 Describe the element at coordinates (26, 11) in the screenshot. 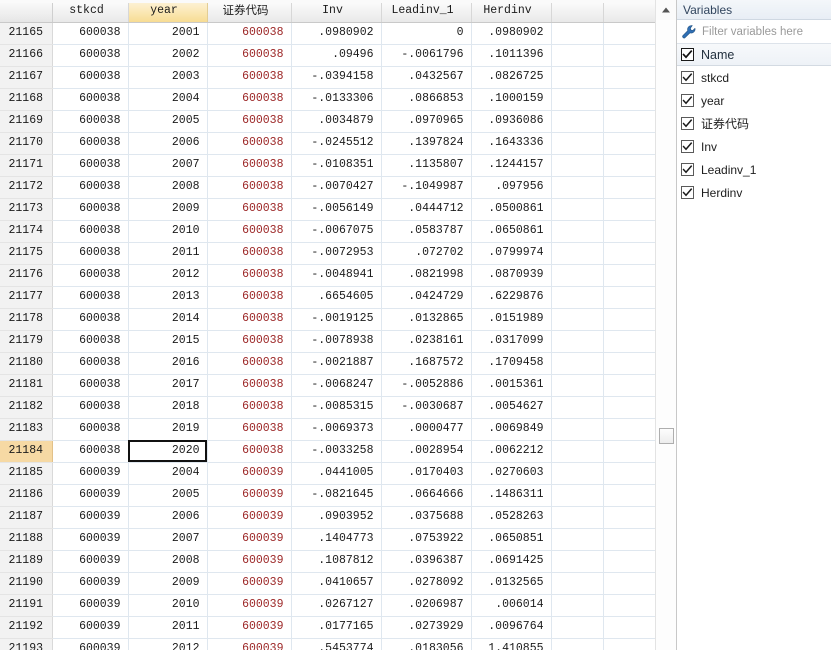

I see `grid-corner-header` at that location.